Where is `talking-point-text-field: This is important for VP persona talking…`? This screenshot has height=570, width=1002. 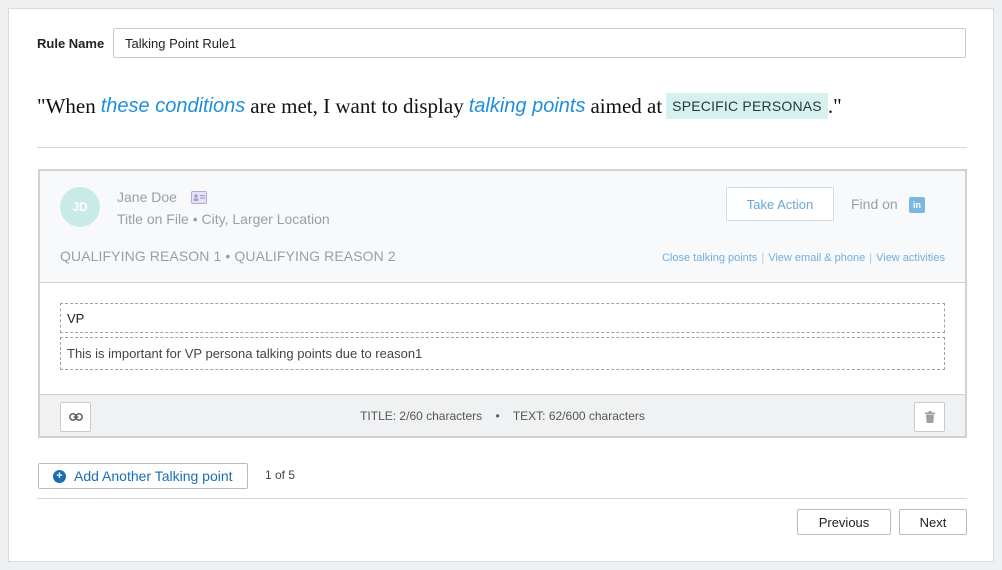 talking-point-text-field: This is important for VP persona talking… is located at coordinates (502, 353).